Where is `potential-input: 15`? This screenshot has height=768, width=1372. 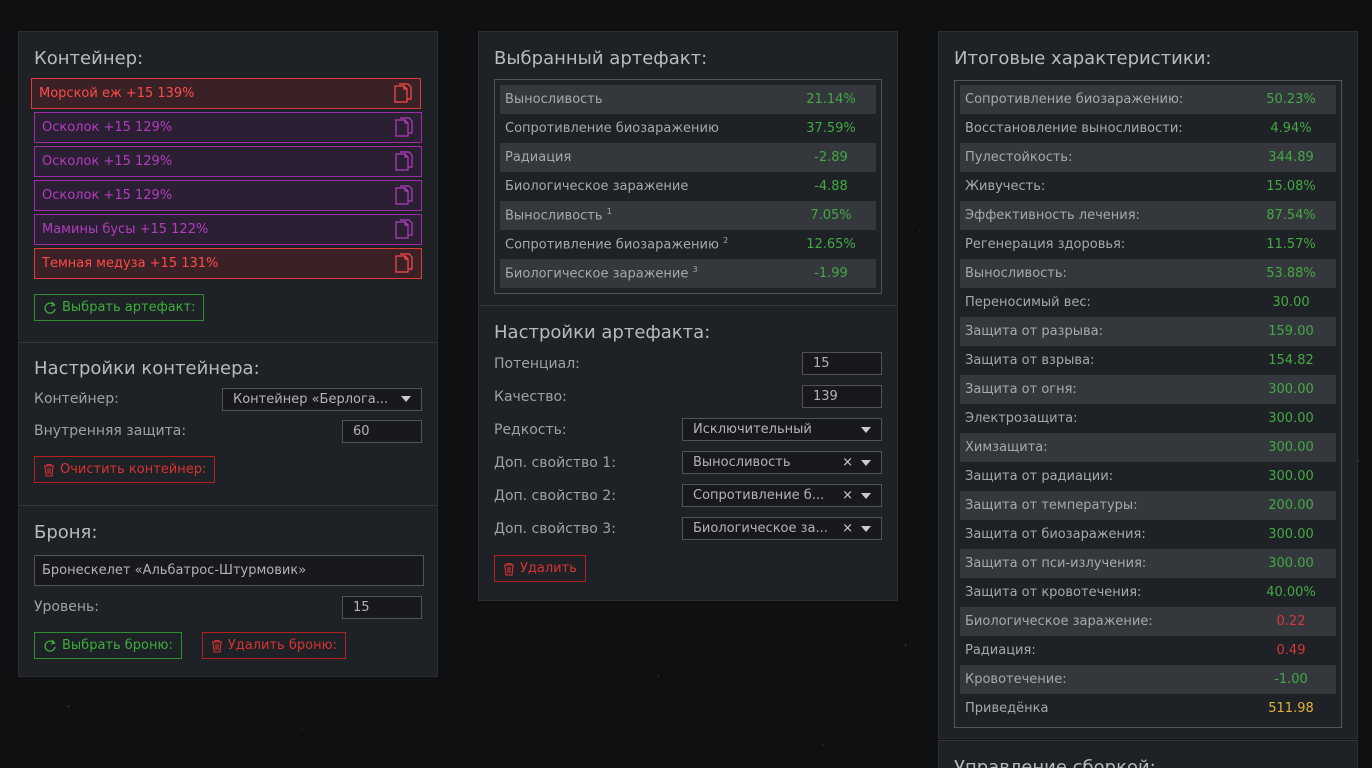 potential-input: 15 is located at coordinates (842, 363).